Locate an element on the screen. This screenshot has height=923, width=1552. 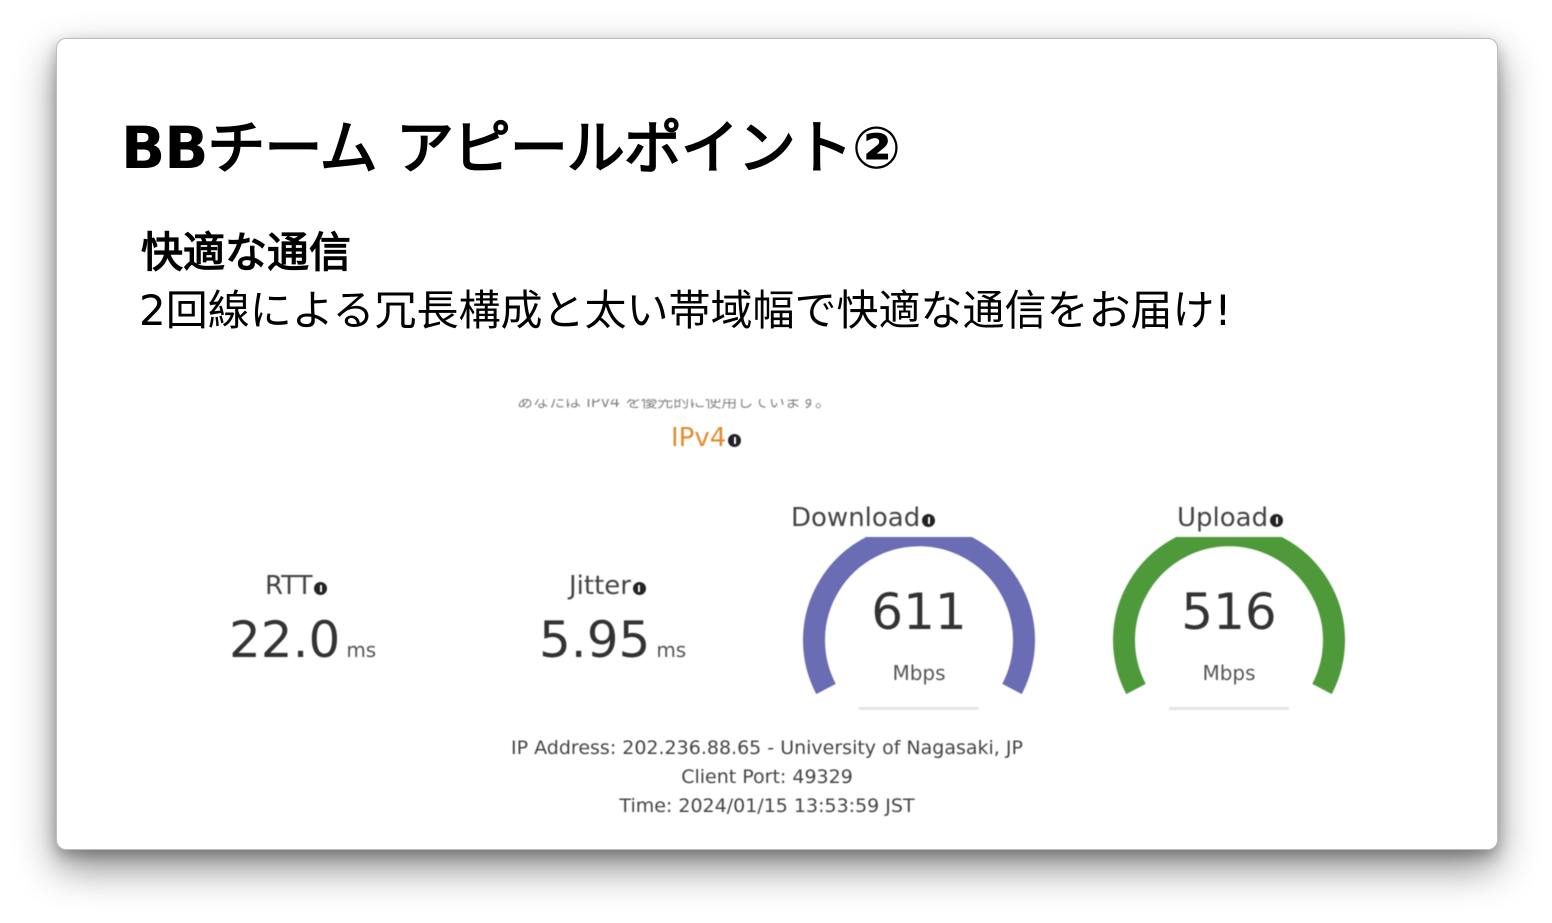
jitter-value: 5.95 ms is located at coordinates (612, 640).